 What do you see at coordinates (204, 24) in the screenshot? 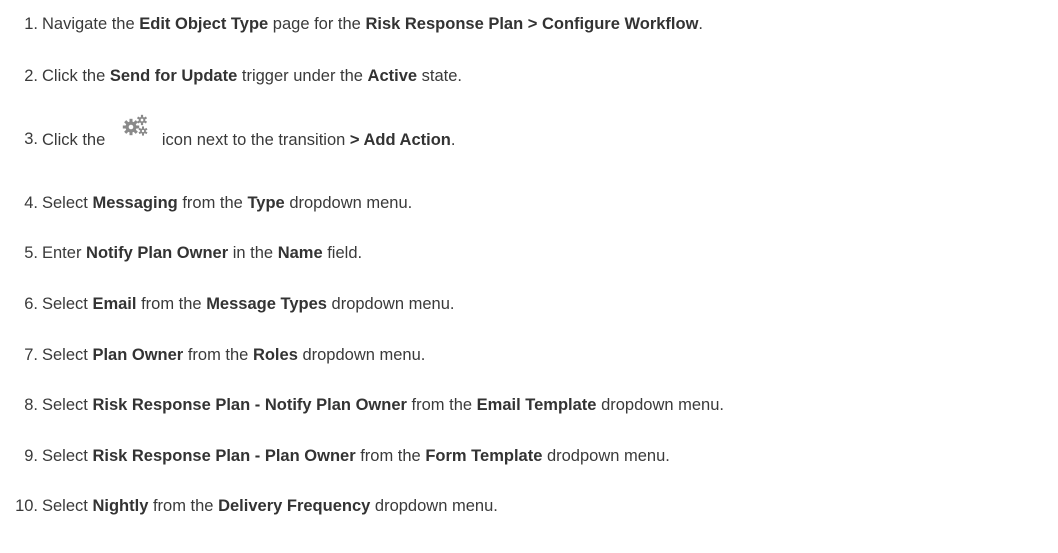
I see `bold-term: Edit Object Type` at bounding box center [204, 24].